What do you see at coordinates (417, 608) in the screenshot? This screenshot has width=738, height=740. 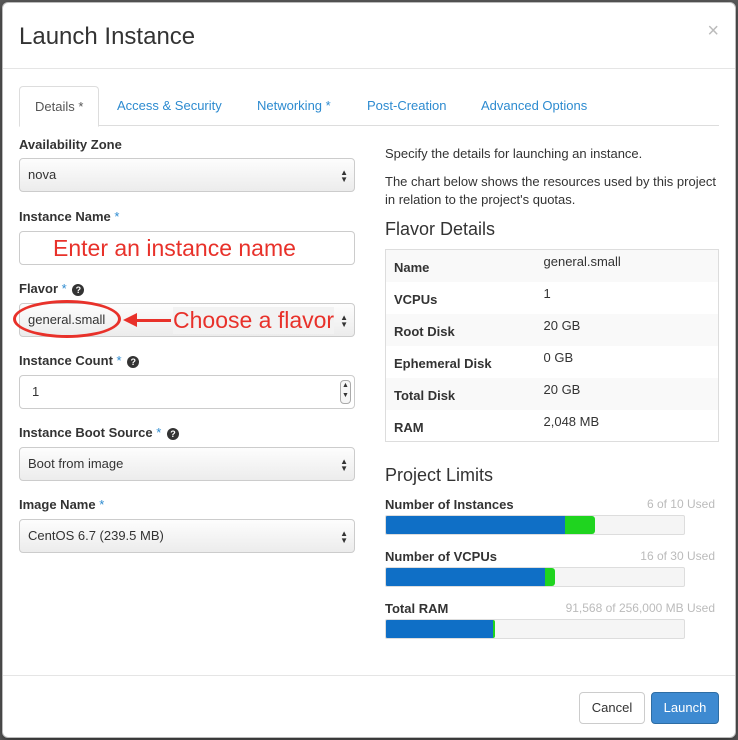 I see `limit-ram-label: Total RAM` at bounding box center [417, 608].